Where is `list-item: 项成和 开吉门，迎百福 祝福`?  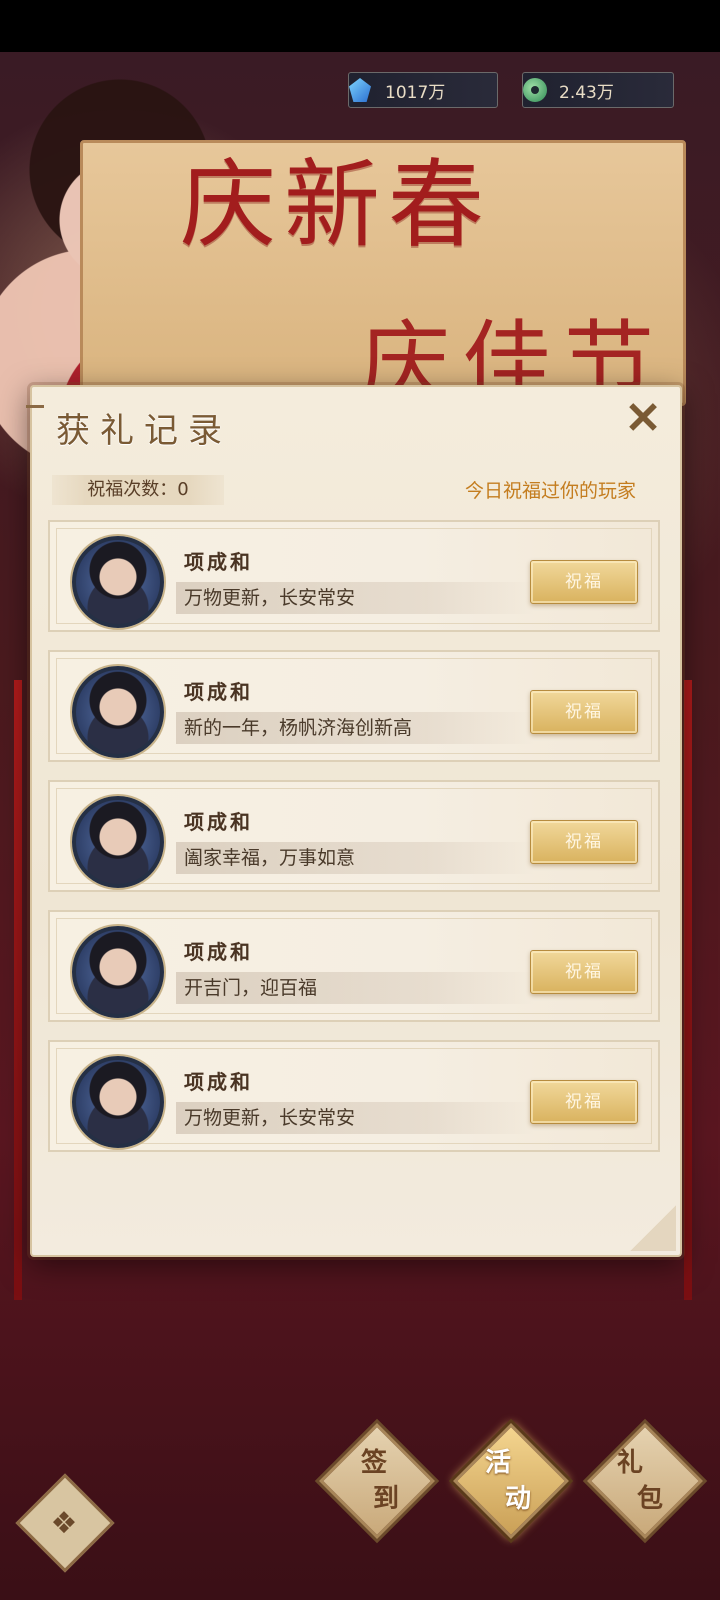 list-item: 项成和 开吉门，迎百福 祝福 is located at coordinates (354, 966).